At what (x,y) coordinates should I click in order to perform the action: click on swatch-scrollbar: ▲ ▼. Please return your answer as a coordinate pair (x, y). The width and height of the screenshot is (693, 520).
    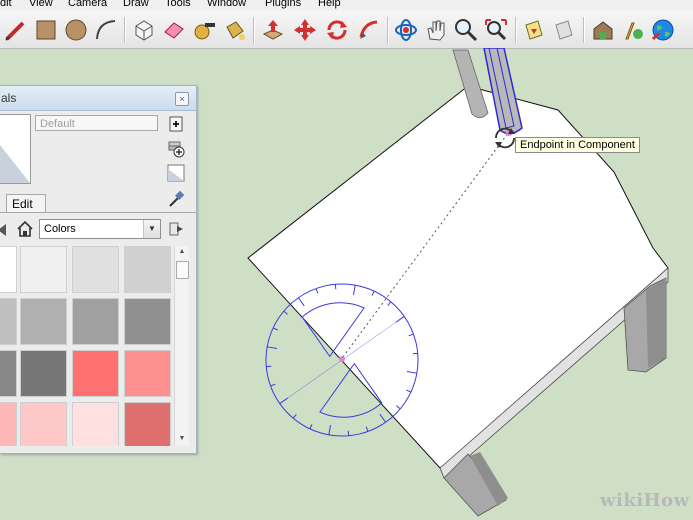
    Looking at the image, I should click on (181, 345).